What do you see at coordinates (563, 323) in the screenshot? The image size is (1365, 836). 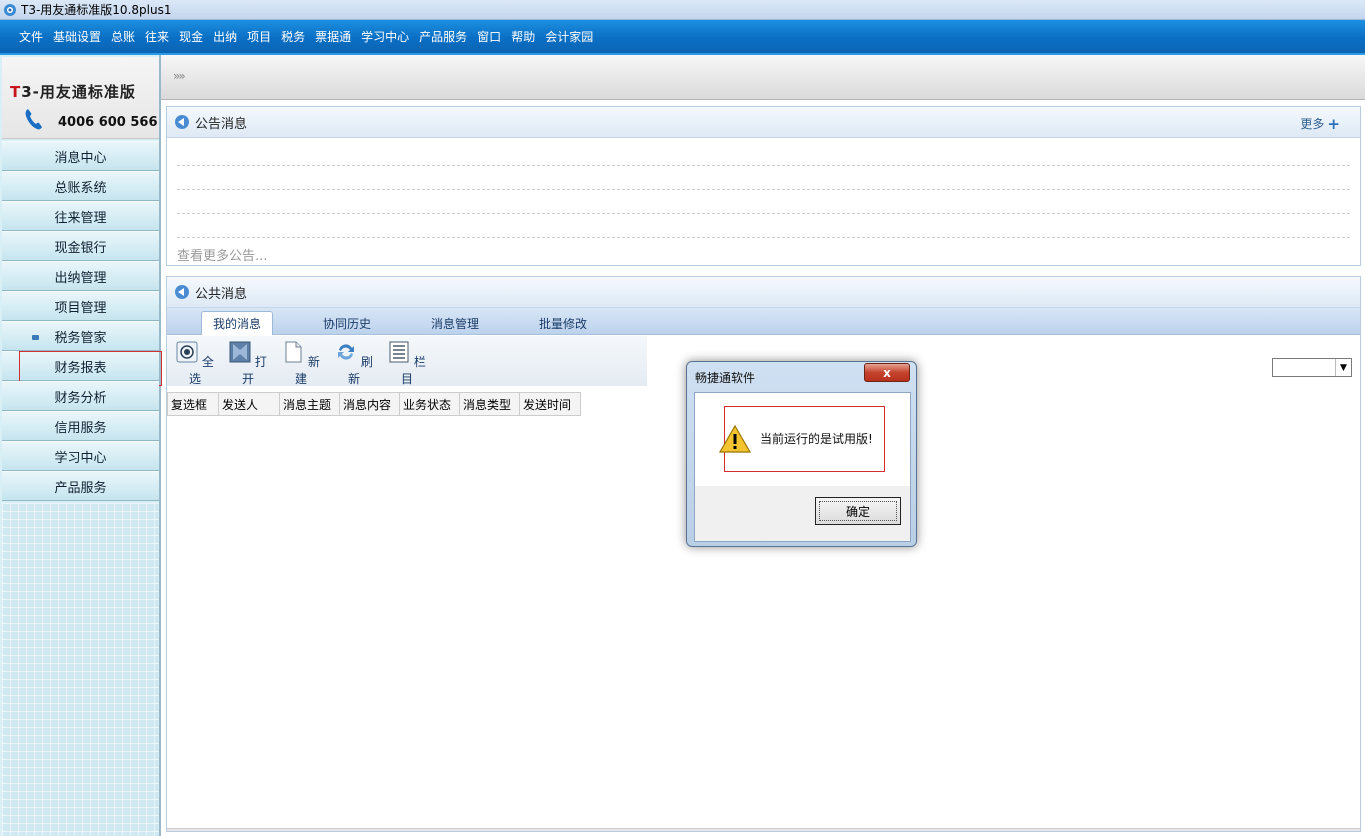 I see `tab-batch-edit: 批量修改` at bounding box center [563, 323].